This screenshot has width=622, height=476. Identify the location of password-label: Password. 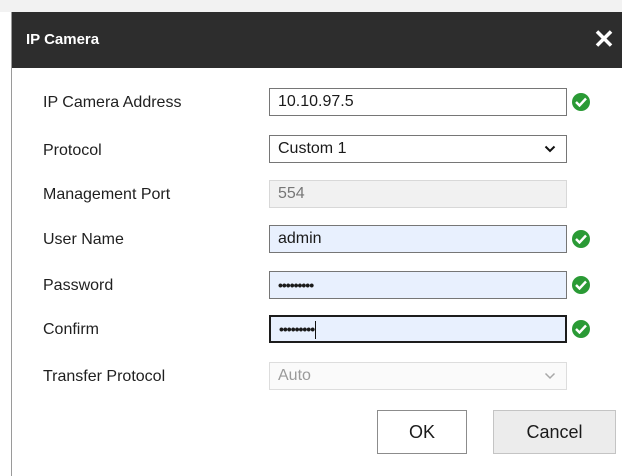
(78, 285).